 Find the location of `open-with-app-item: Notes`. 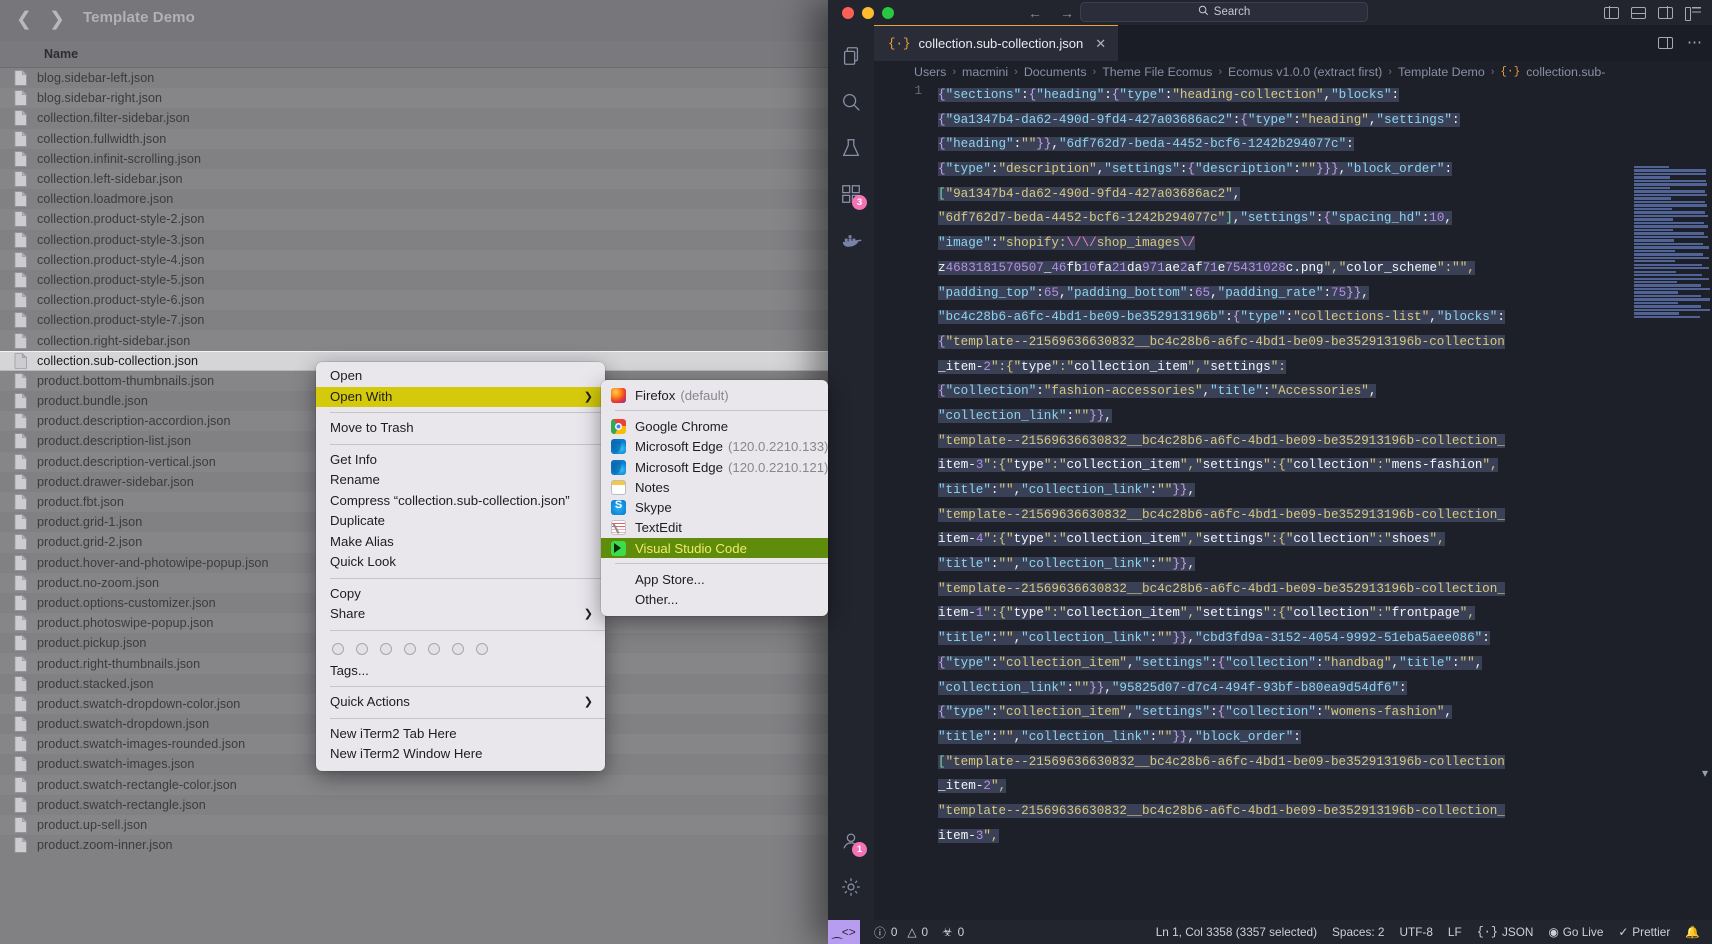

open-with-app-item: Notes is located at coordinates (714, 487).